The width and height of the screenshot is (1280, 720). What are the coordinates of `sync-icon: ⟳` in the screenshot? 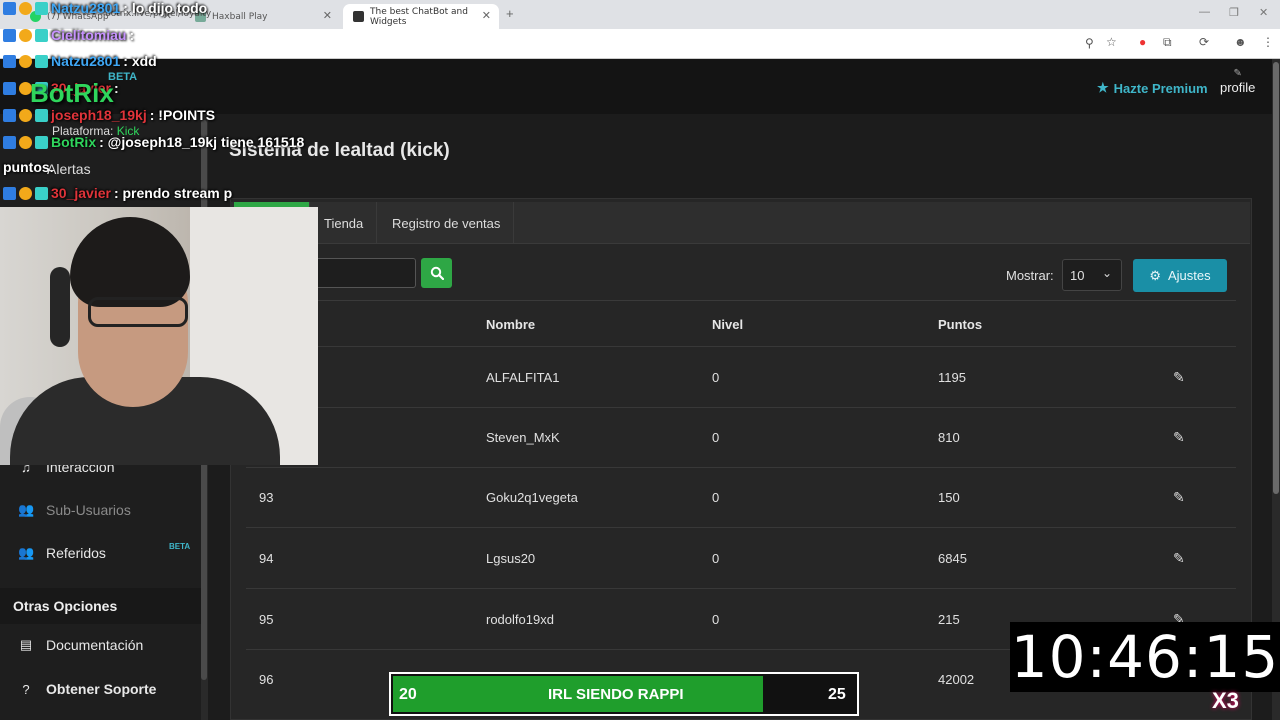 It's located at (1204, 42).